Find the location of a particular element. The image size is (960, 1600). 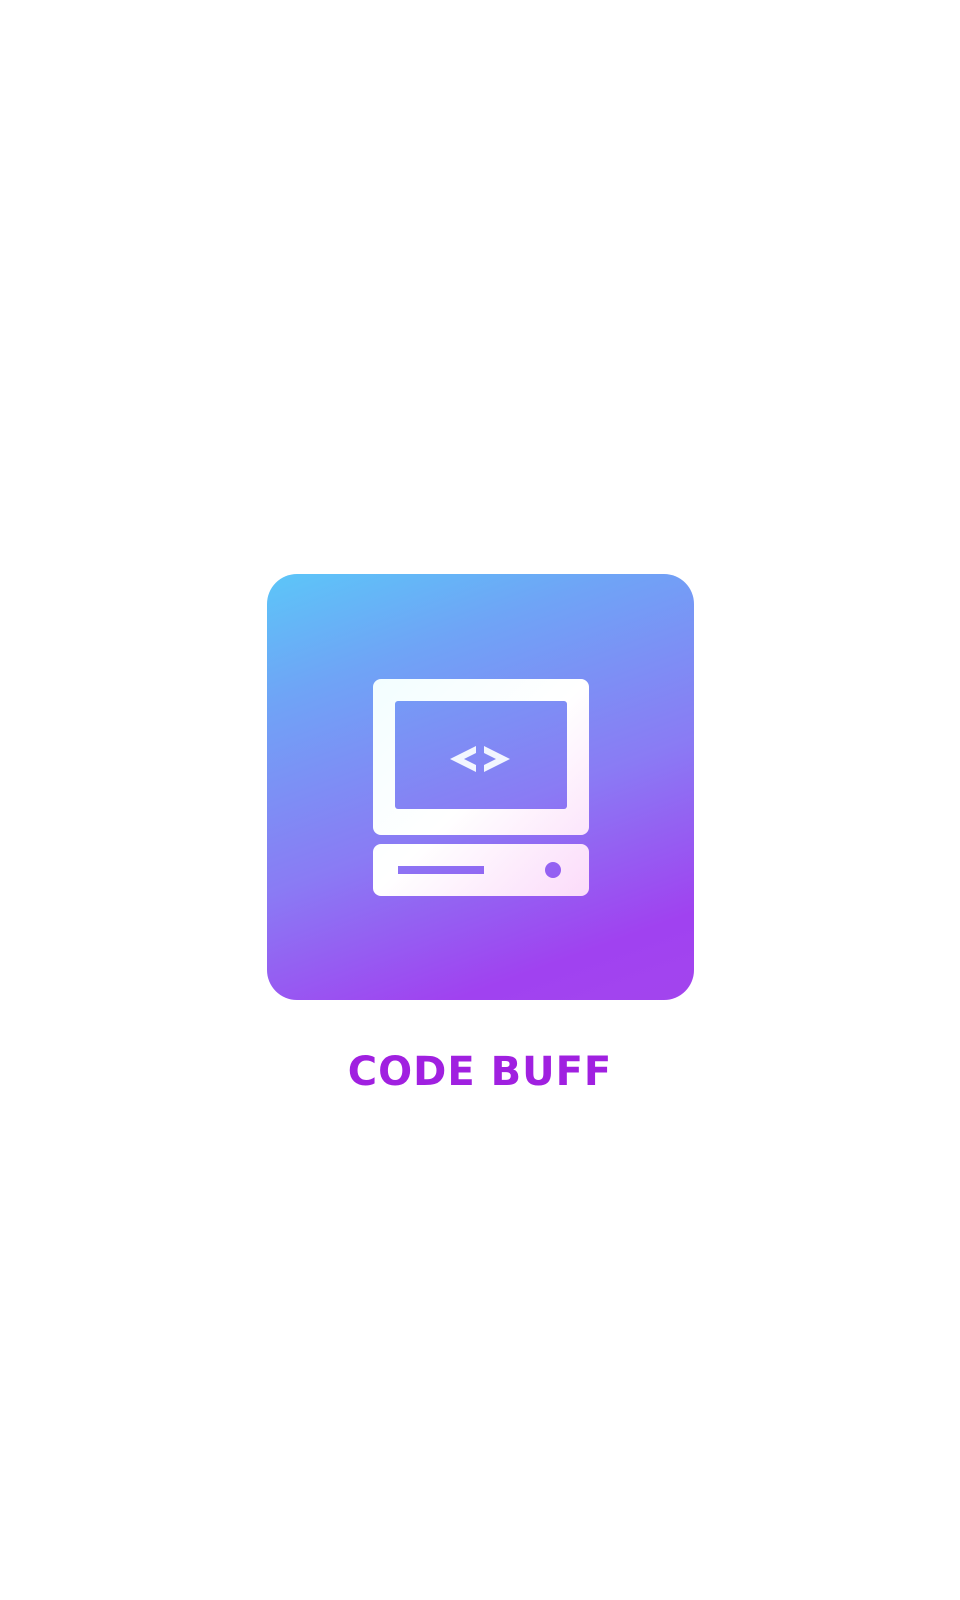

computer-code-icon is located at coordinates (480, 787).